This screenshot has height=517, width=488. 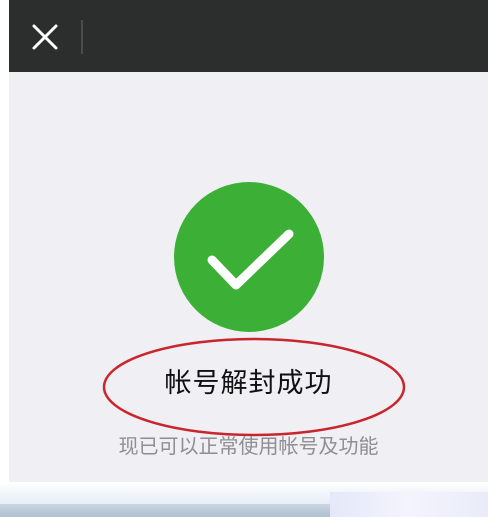 What do you see at coordinates (409, 504) in the screenshot?
I see `taskbar-glow` at bounding box center [409, 504].